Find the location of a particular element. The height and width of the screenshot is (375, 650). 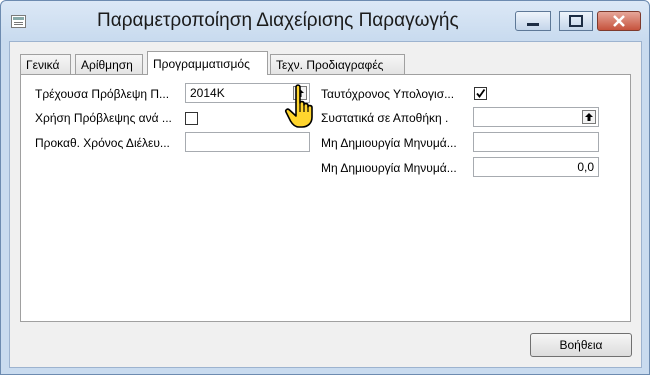

components-at-location-field is located at coordinates (536, 117).